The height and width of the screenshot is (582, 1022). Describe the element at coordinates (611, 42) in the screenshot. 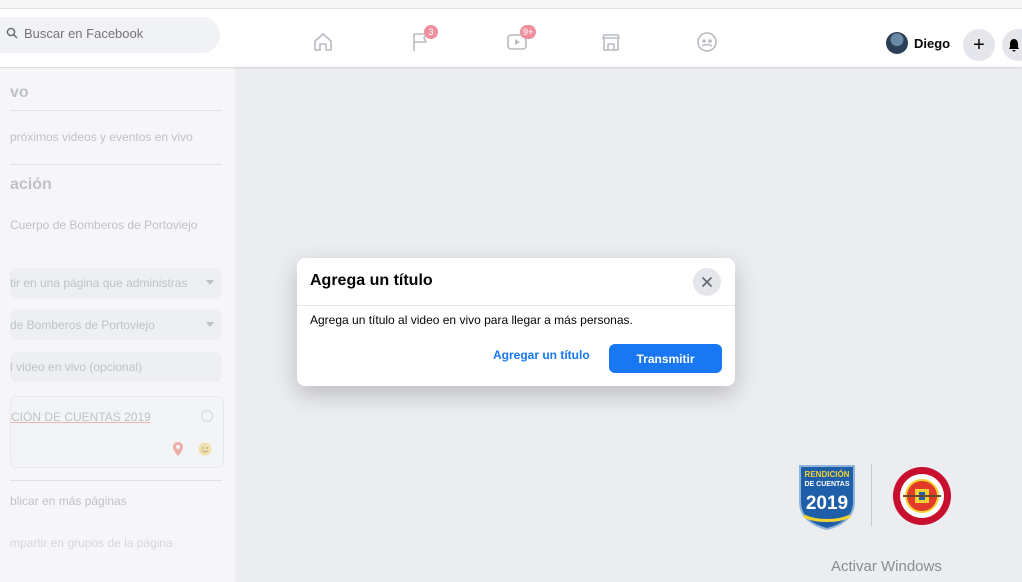

I see `store-icon` at that location.